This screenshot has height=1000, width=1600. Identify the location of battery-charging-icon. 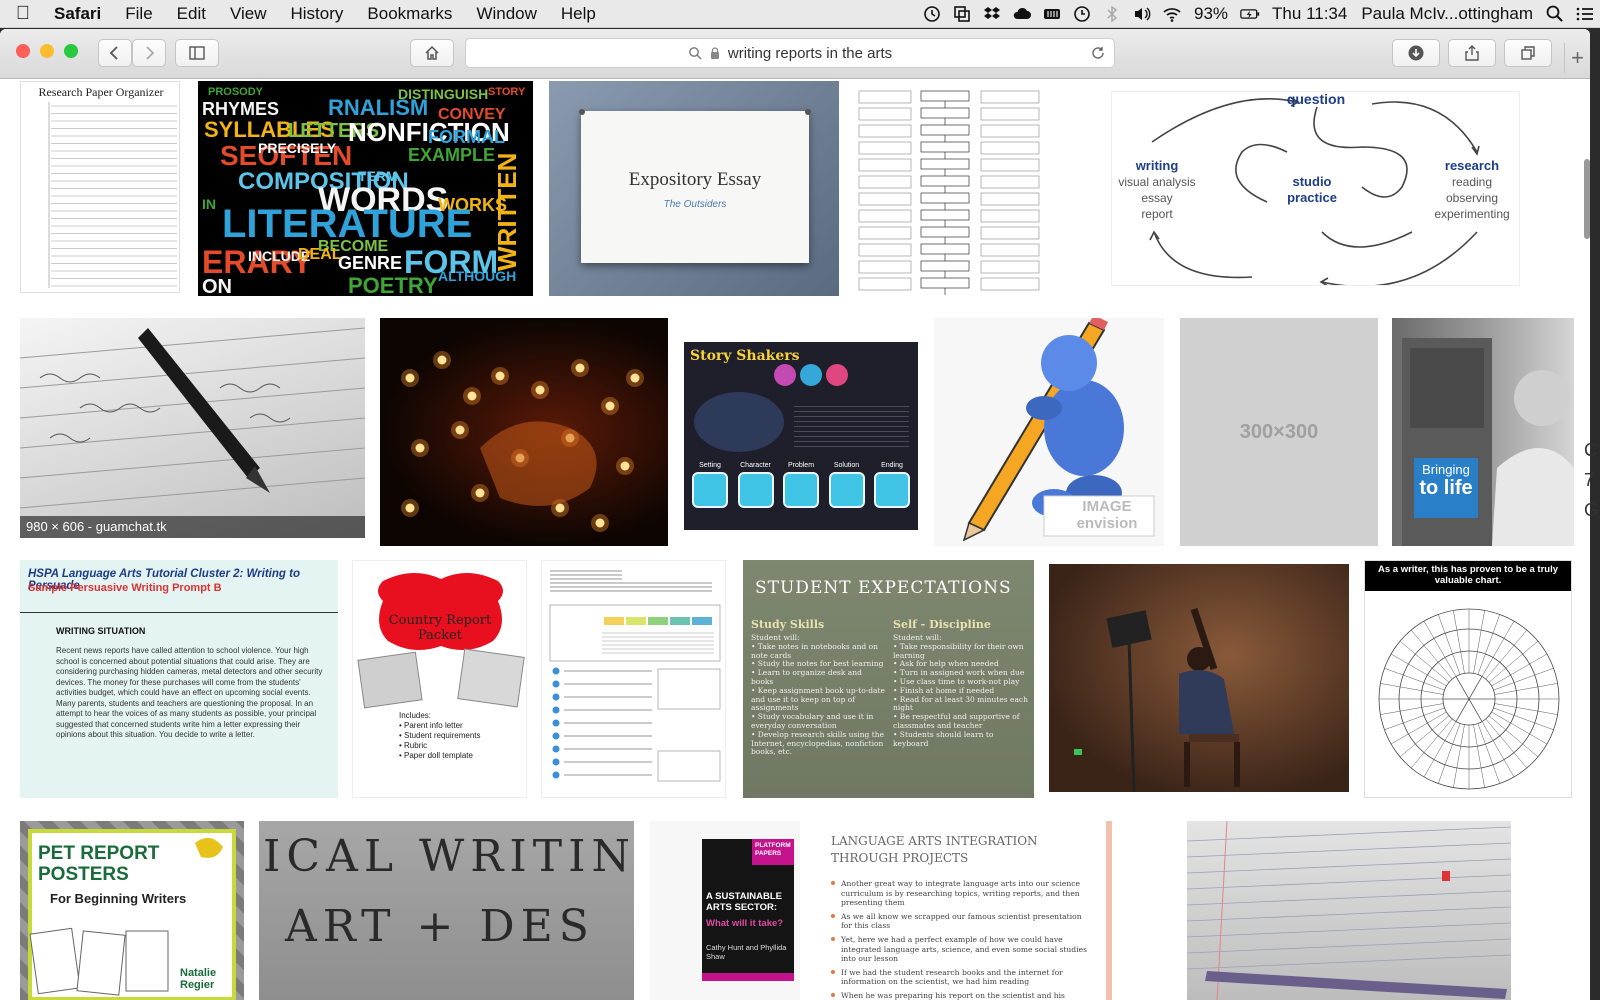
(1250, 14).